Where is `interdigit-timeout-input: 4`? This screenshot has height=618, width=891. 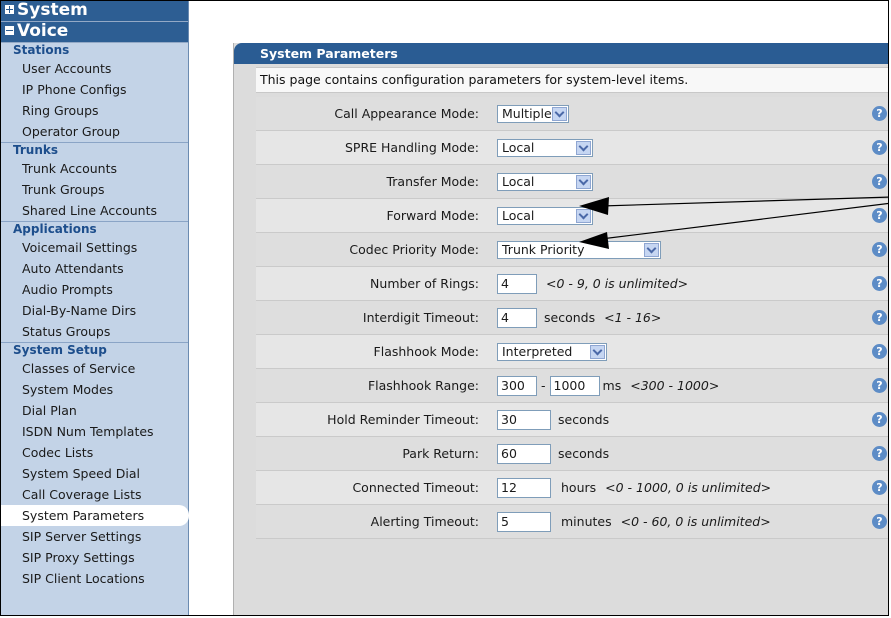 interdigit-timeout-input: 4 is located at coordinates (517, 317).